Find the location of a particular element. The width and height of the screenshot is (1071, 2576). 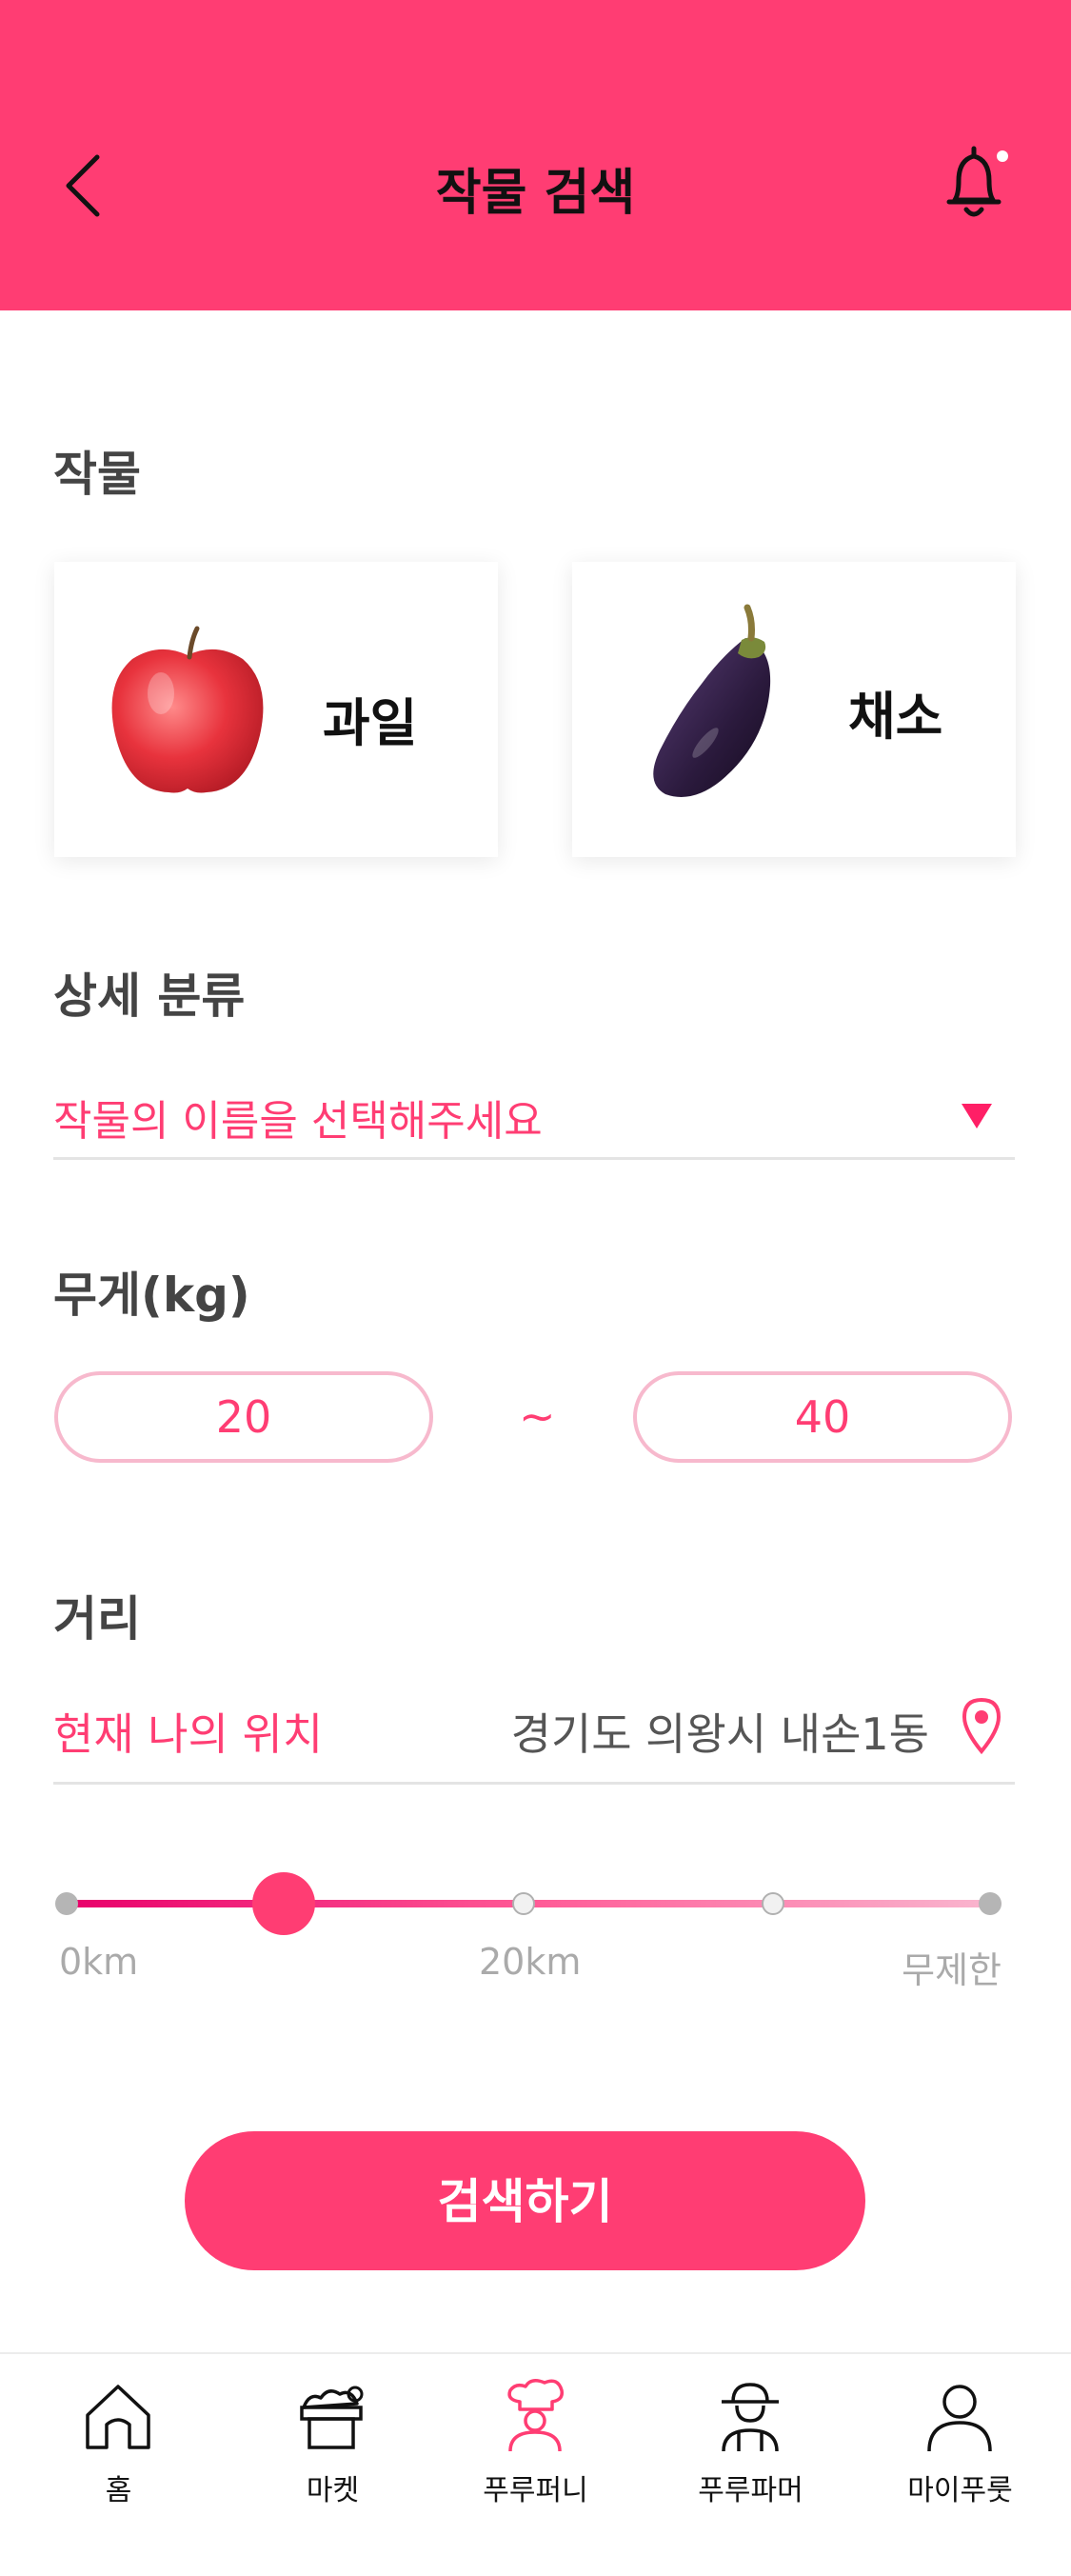

bottom-tab-bar: 홈 마켓 푸루퍼니 푸루파머 마이푸룻 is located at coordinates (535, 2464).